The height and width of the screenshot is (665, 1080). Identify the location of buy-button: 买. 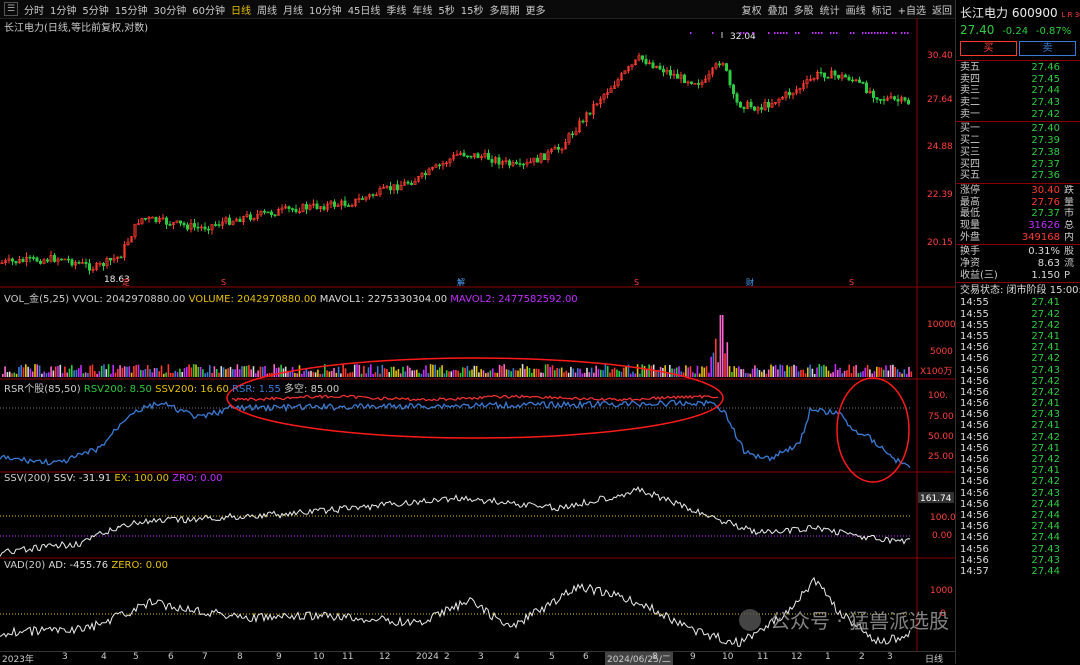
(988, 48).